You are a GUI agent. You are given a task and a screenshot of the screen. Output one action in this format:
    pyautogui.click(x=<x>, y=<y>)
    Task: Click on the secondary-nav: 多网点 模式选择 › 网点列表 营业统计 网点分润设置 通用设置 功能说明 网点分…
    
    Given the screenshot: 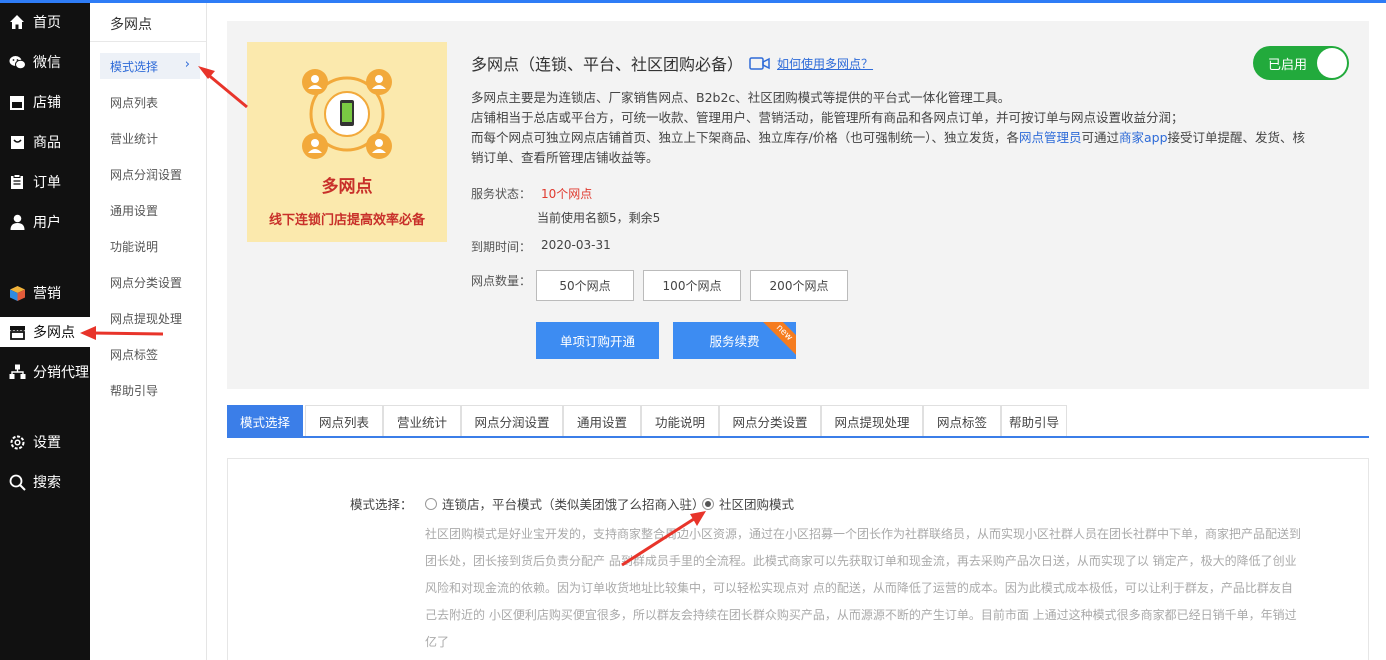 What is the action you would take?
    pyautogui.click(x=148, y=331)
    